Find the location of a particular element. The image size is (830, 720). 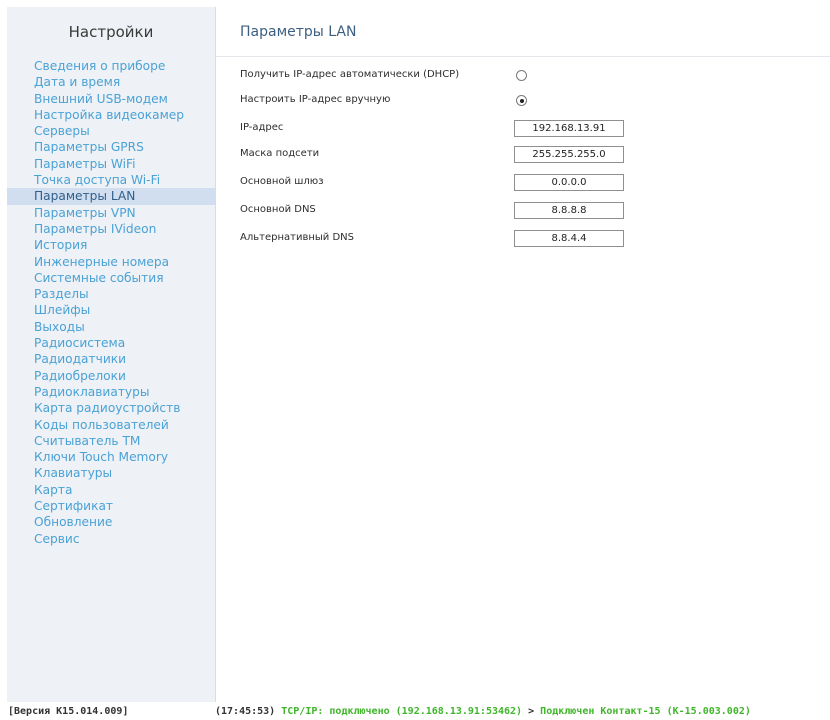

sidebar-item: Обновление is located at coordinates (111, 522).